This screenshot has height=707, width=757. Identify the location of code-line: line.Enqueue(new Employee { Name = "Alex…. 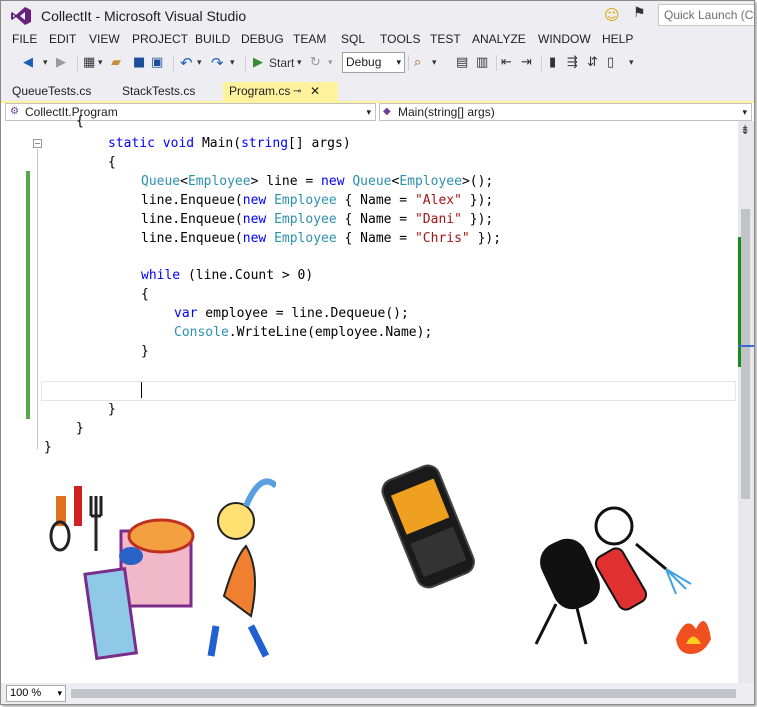
(317, 200).